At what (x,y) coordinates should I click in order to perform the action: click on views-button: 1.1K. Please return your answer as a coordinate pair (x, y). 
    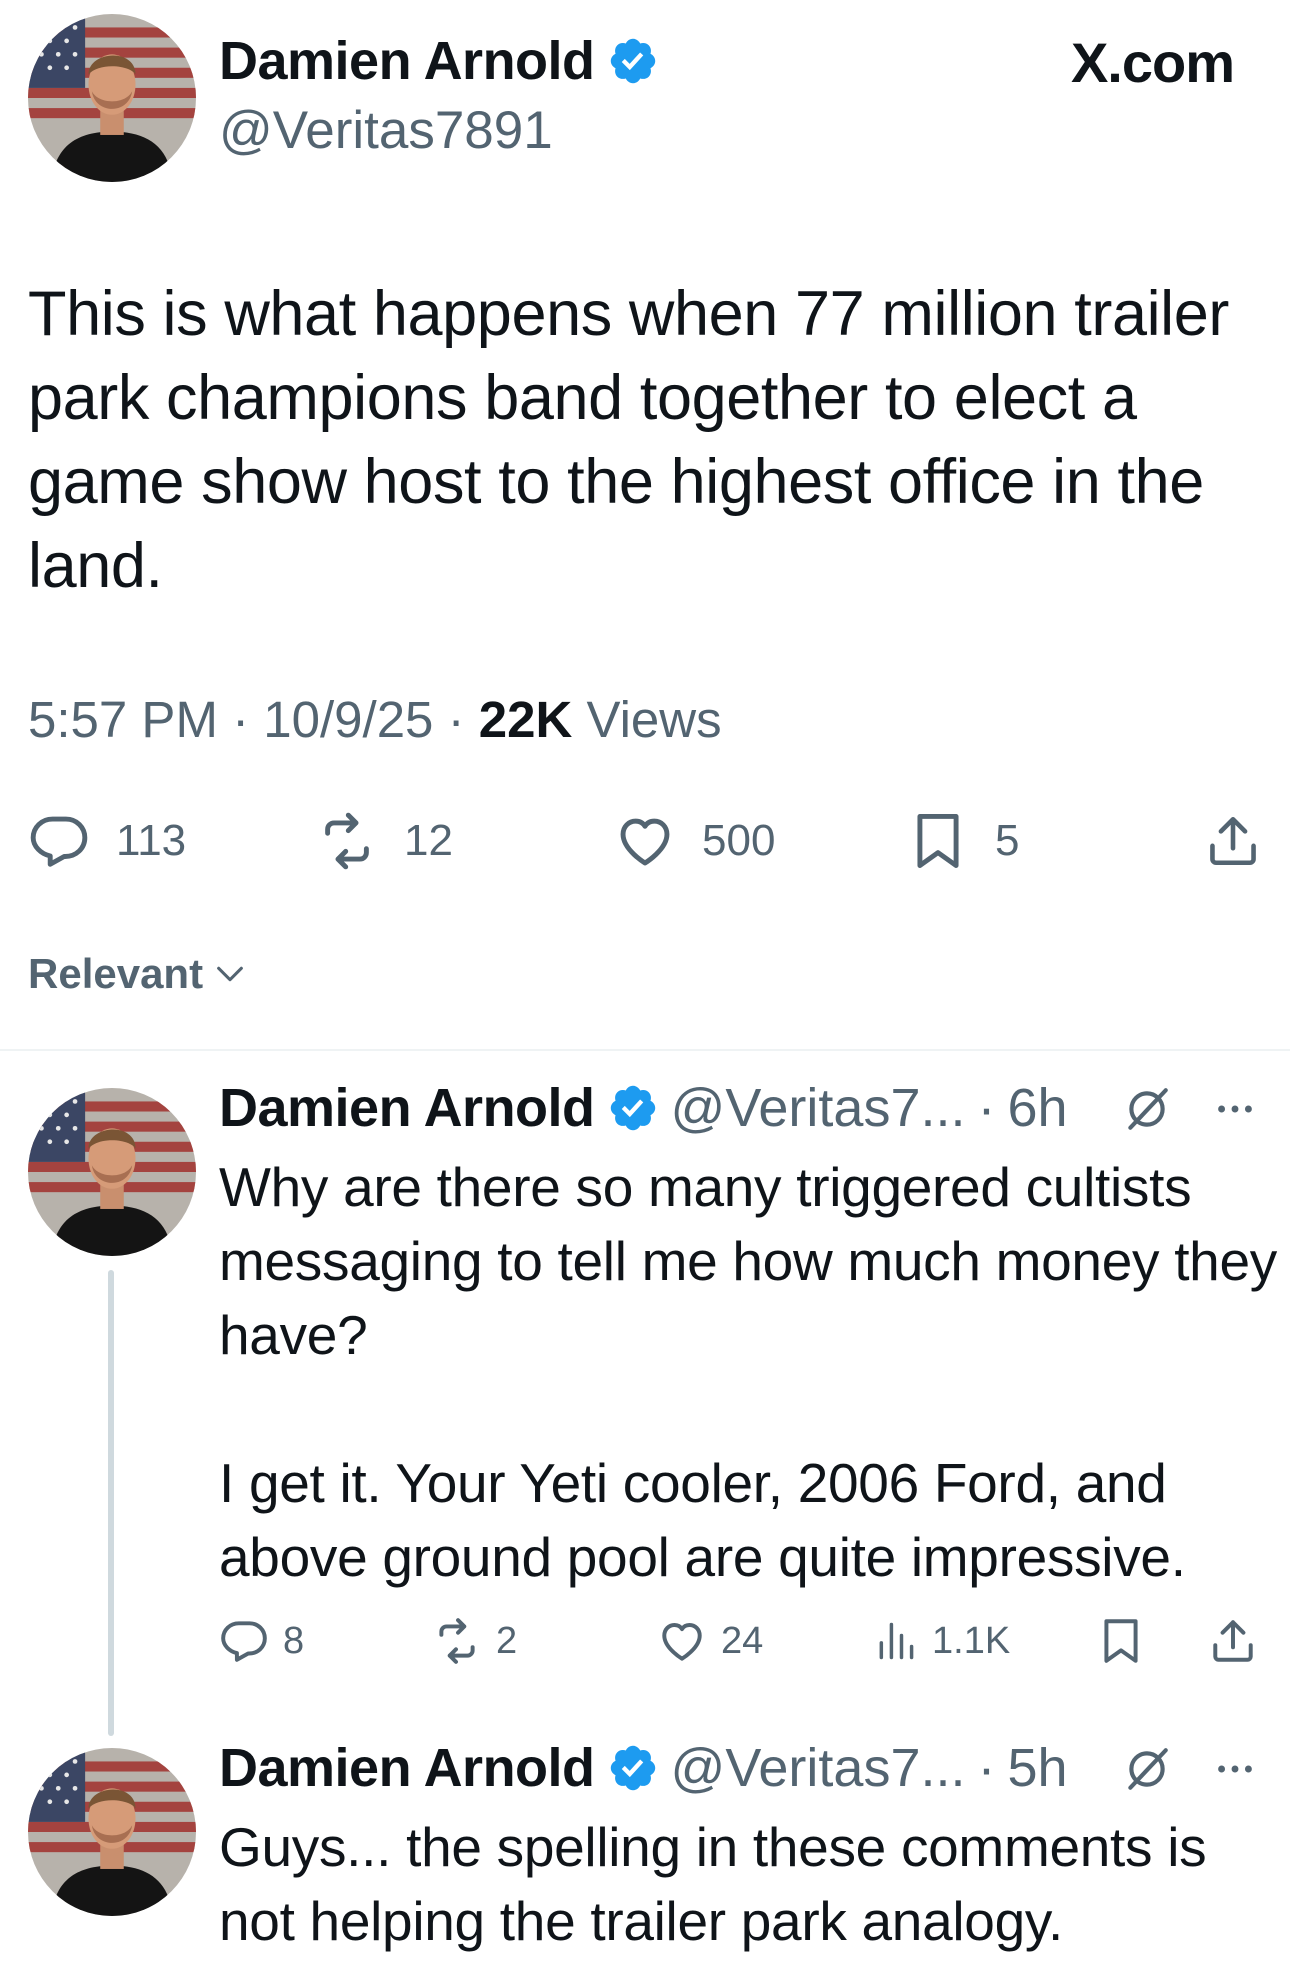
    Looking at the image, I should click on (942, 1641).